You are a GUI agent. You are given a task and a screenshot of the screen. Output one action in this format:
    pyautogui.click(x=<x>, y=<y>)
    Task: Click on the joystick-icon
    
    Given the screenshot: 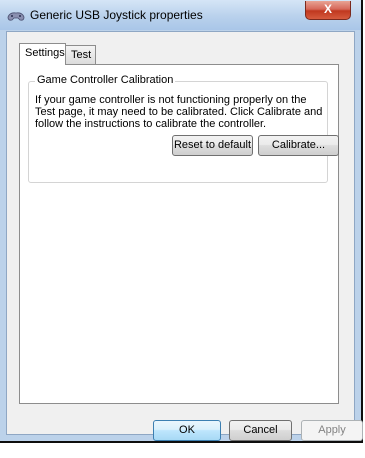 What is the action you would take?
    pyautogui.click(x=16, y=16)
    